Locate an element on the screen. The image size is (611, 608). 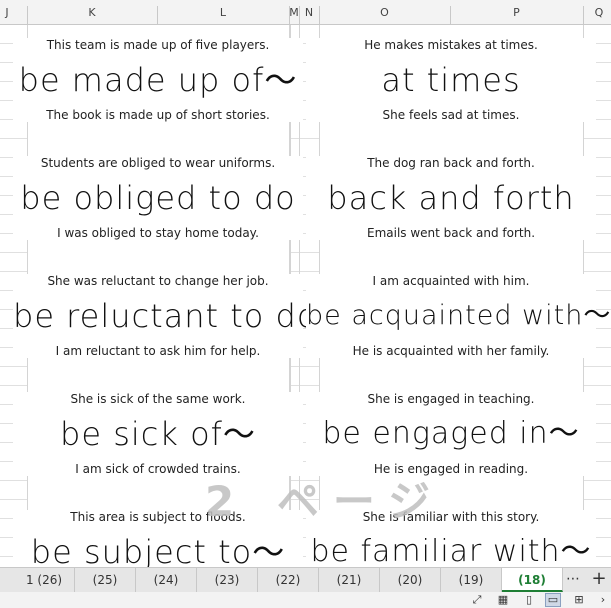
sheet-tab: (23) is located at coordinates (227, 580).